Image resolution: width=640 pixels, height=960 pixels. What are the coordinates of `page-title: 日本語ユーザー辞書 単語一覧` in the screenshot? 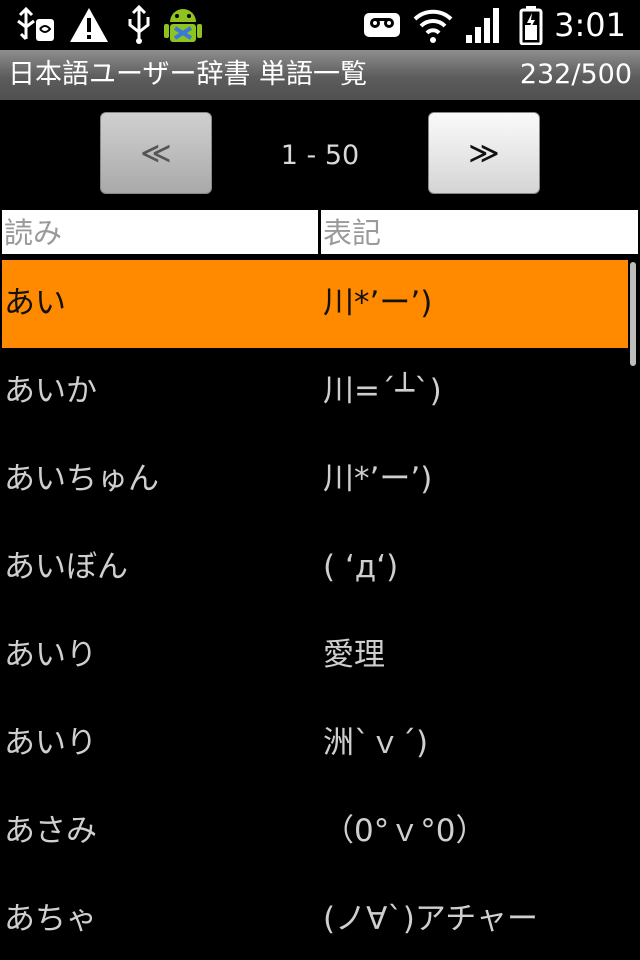 It's located at (188, 74).